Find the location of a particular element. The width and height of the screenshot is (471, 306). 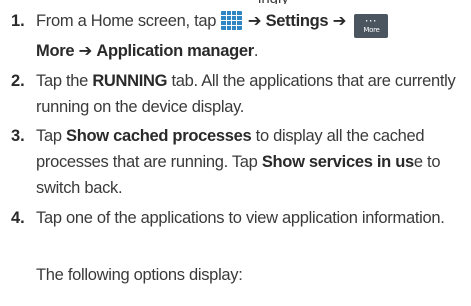

step-number: 3. is located at coordinates (18, 136).